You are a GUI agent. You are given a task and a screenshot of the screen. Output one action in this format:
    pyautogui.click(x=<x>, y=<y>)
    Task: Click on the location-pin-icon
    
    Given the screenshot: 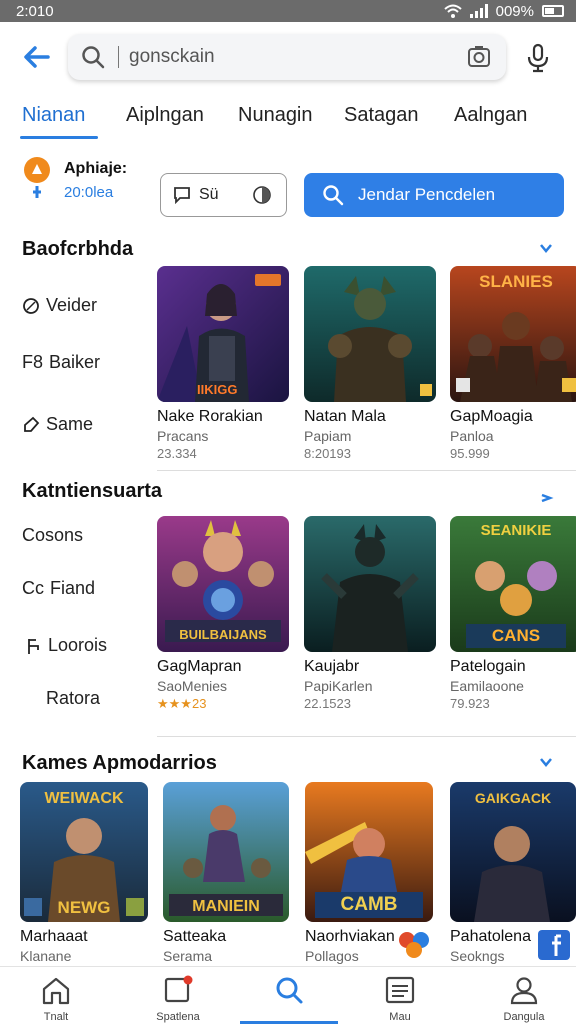 What is the action you would take?
    pyautogui.click(x=37, y=177)
    